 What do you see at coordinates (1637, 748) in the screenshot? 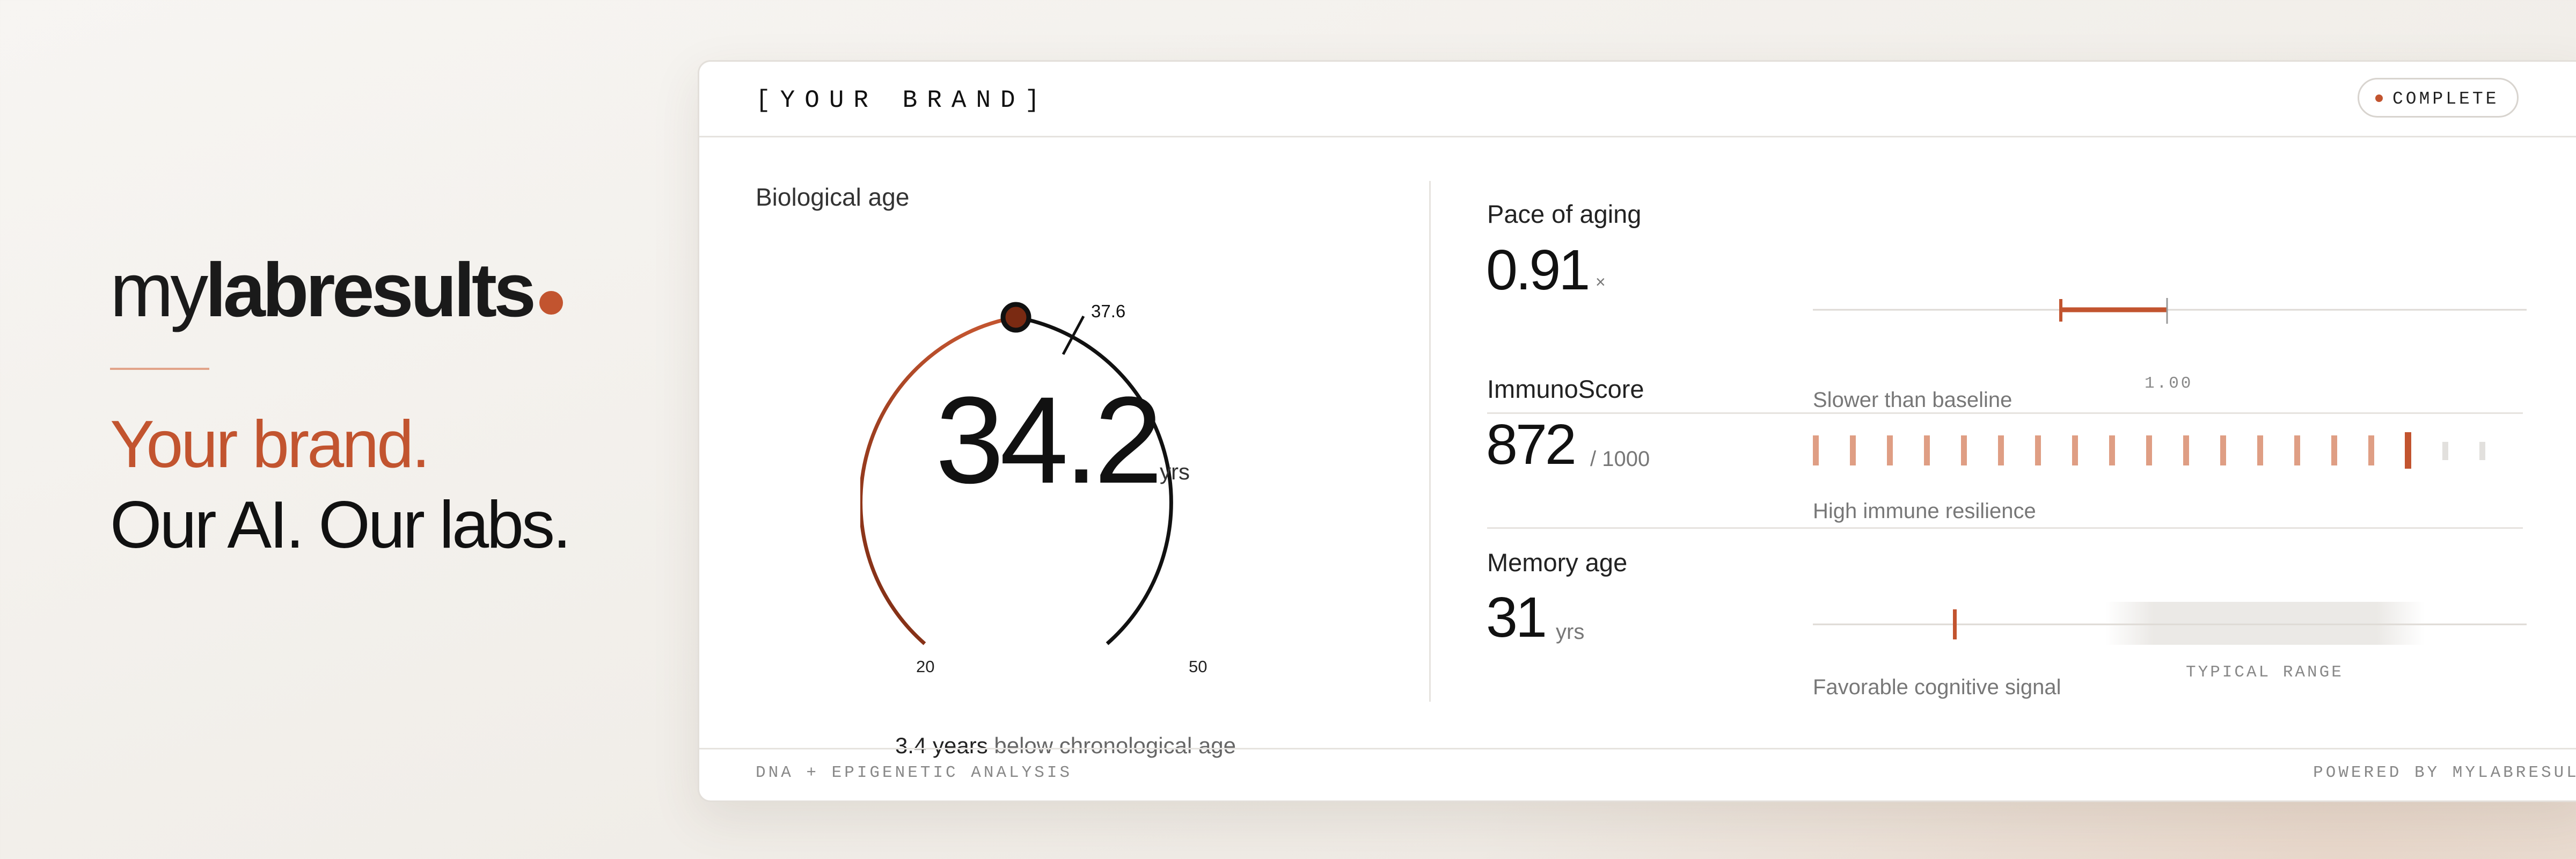
I see `footer-divider` at bounding box center [1637, 748].